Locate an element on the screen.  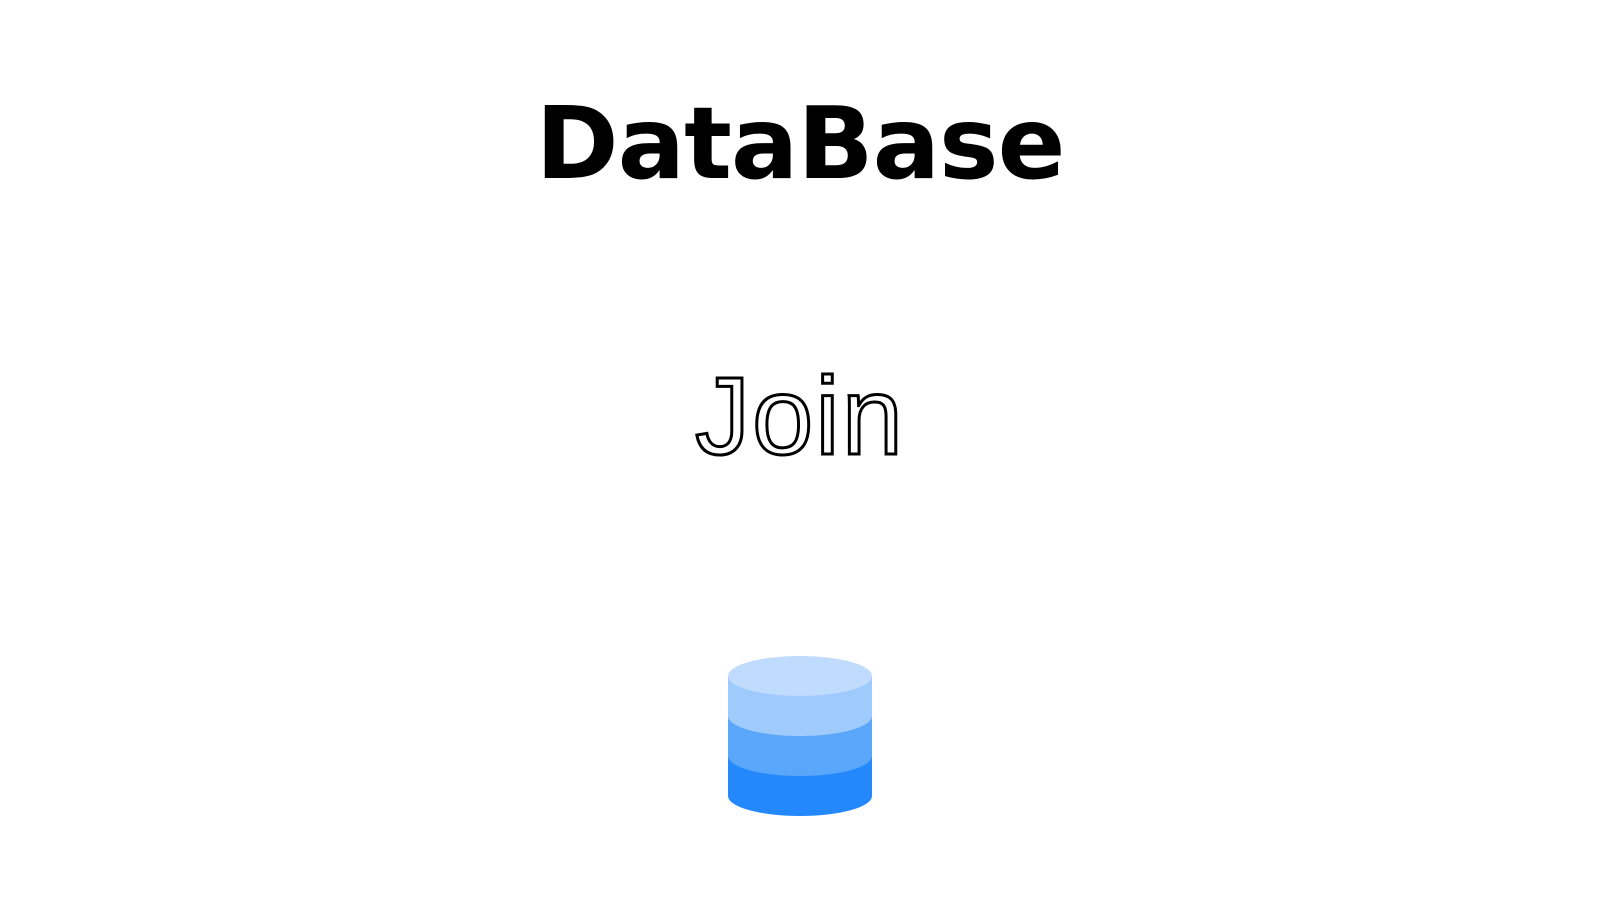
slide-title: DataBase is located at coordinates (800, 143).